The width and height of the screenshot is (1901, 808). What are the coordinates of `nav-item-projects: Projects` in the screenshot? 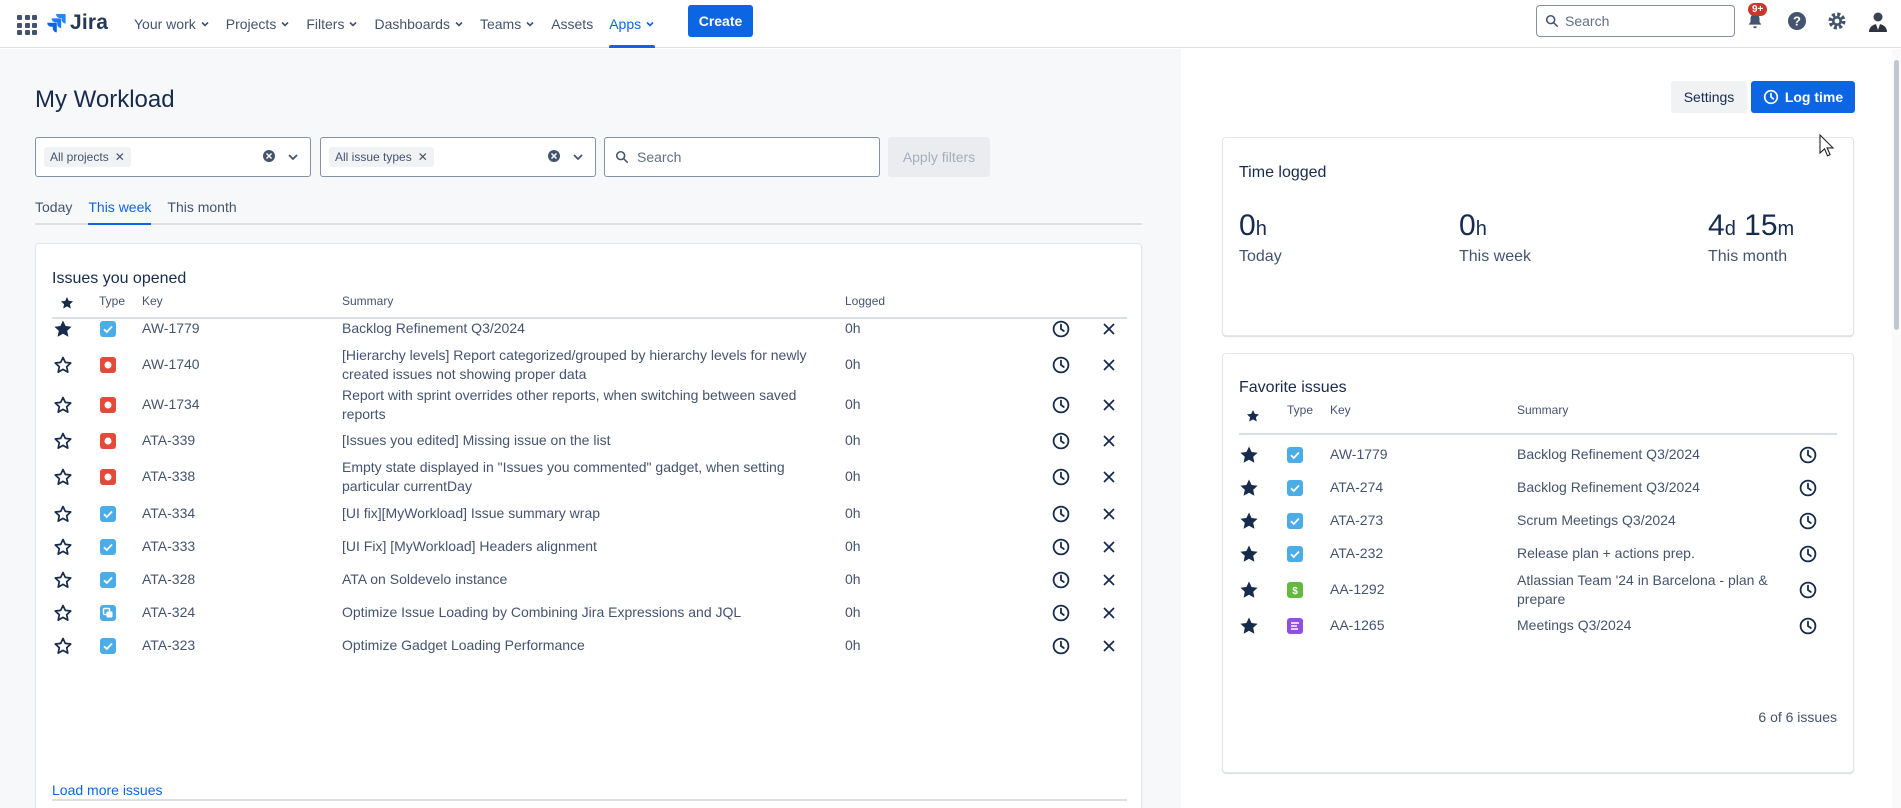 It's located at (258, 24).